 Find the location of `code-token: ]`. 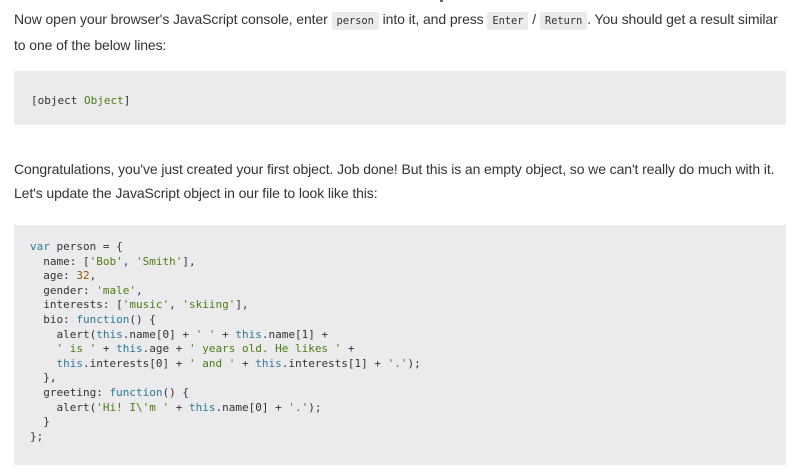

code-token: ] is located at coordinates (127, 100).